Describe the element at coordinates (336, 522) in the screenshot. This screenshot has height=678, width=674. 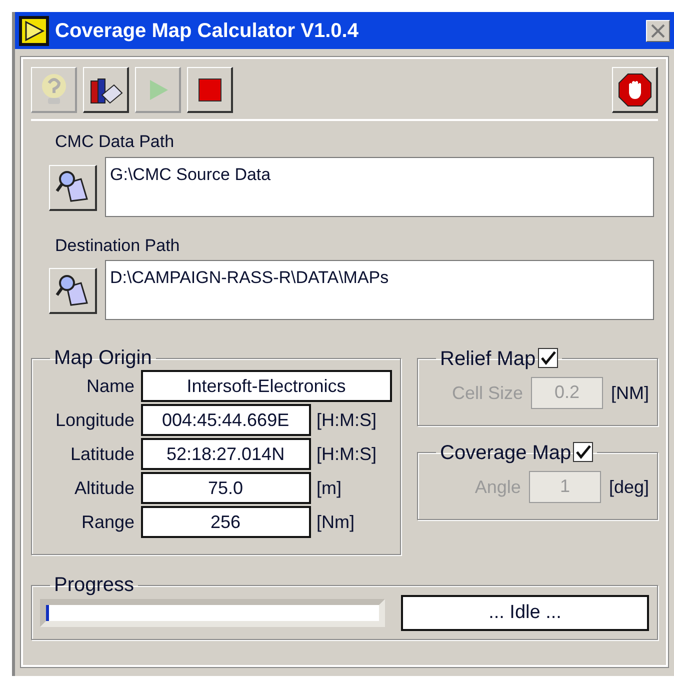
I see `unit-label: [Nm]` at that location.